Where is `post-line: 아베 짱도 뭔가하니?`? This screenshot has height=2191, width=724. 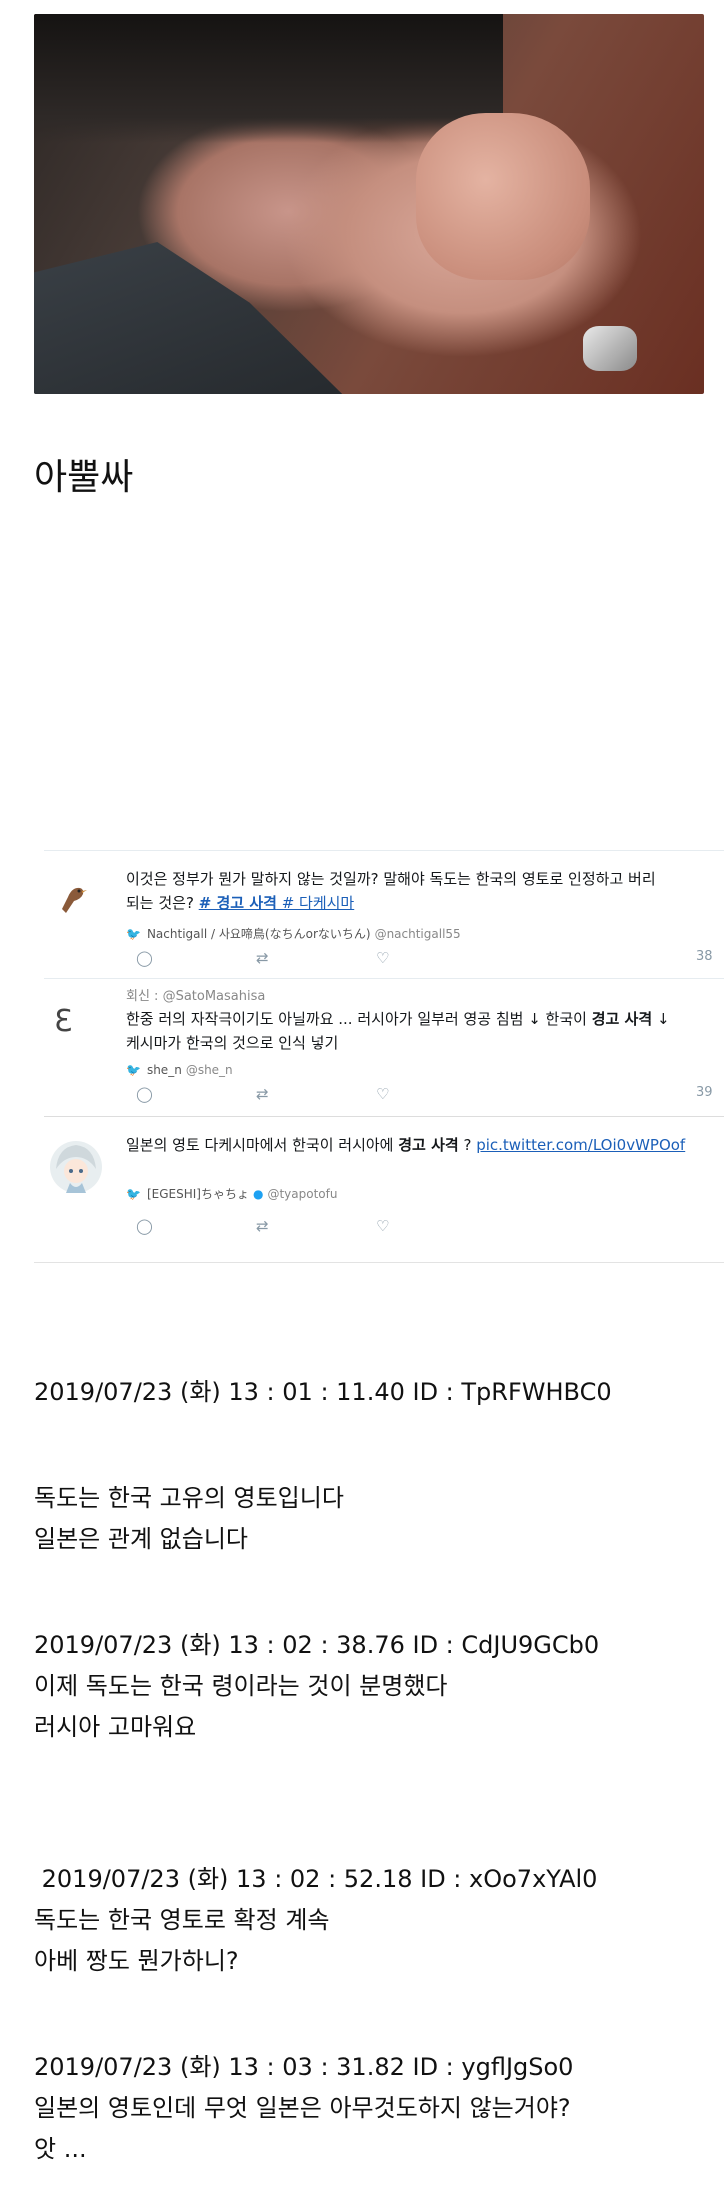
post-line: 아베 짱도 뭔가하니? is located at coordinates (136, 1961).